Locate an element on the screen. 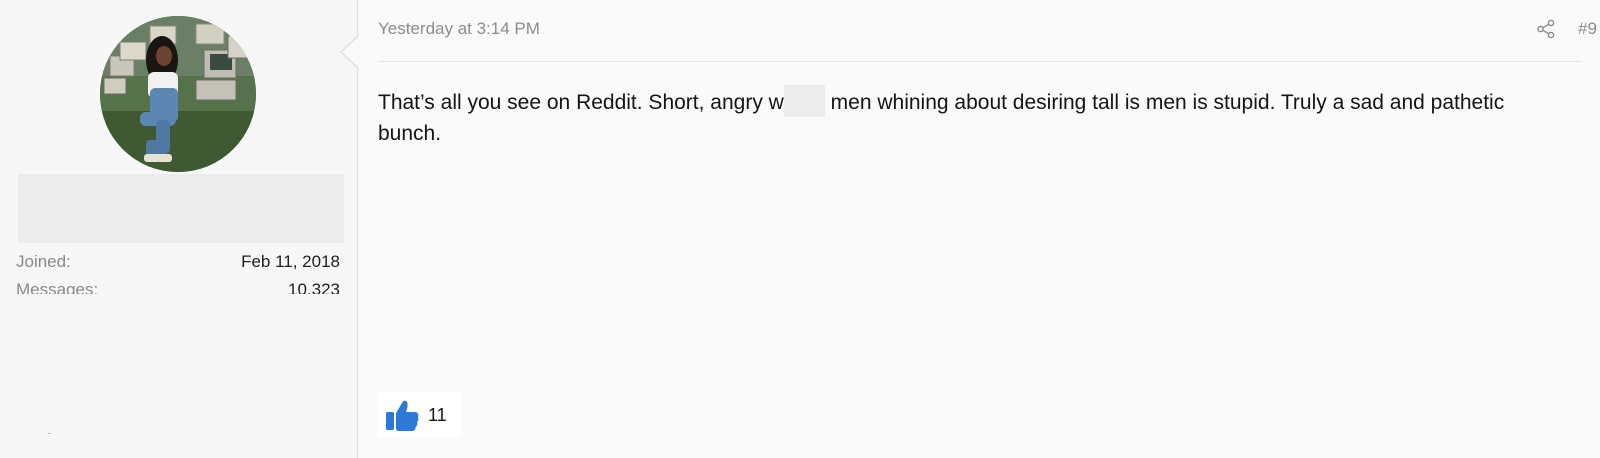  post-timestamp: Yesterday at 3:14 PM is located at coordinates (459, 29).